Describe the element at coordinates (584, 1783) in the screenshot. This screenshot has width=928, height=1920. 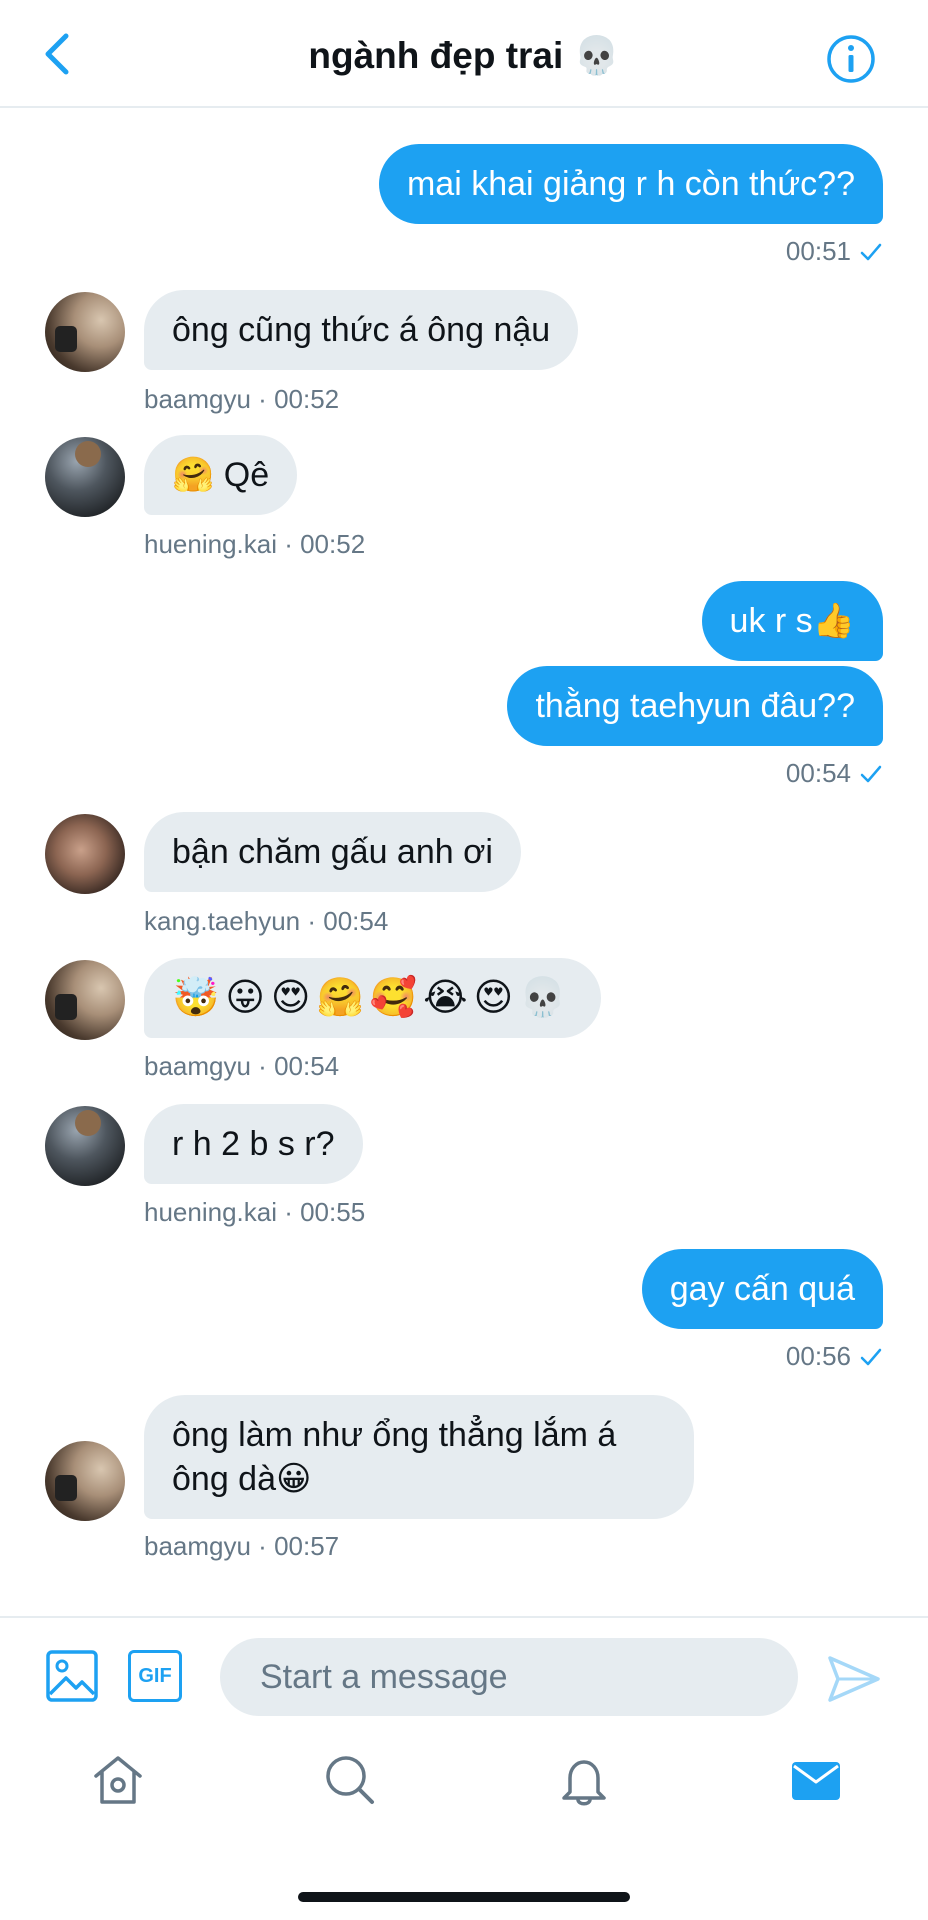
I see `bell-icon` at that location.